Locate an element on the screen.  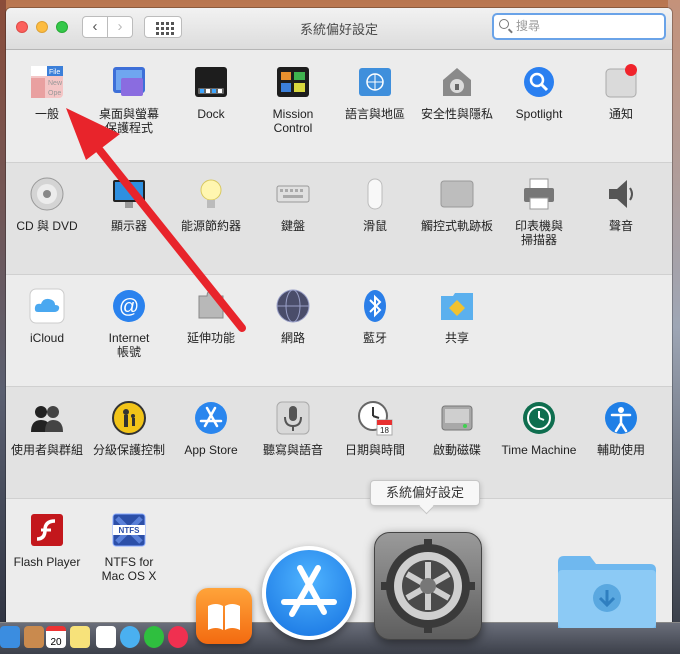
pref-datetime: 18 日期與時間 is located at coordinates (375, 428).